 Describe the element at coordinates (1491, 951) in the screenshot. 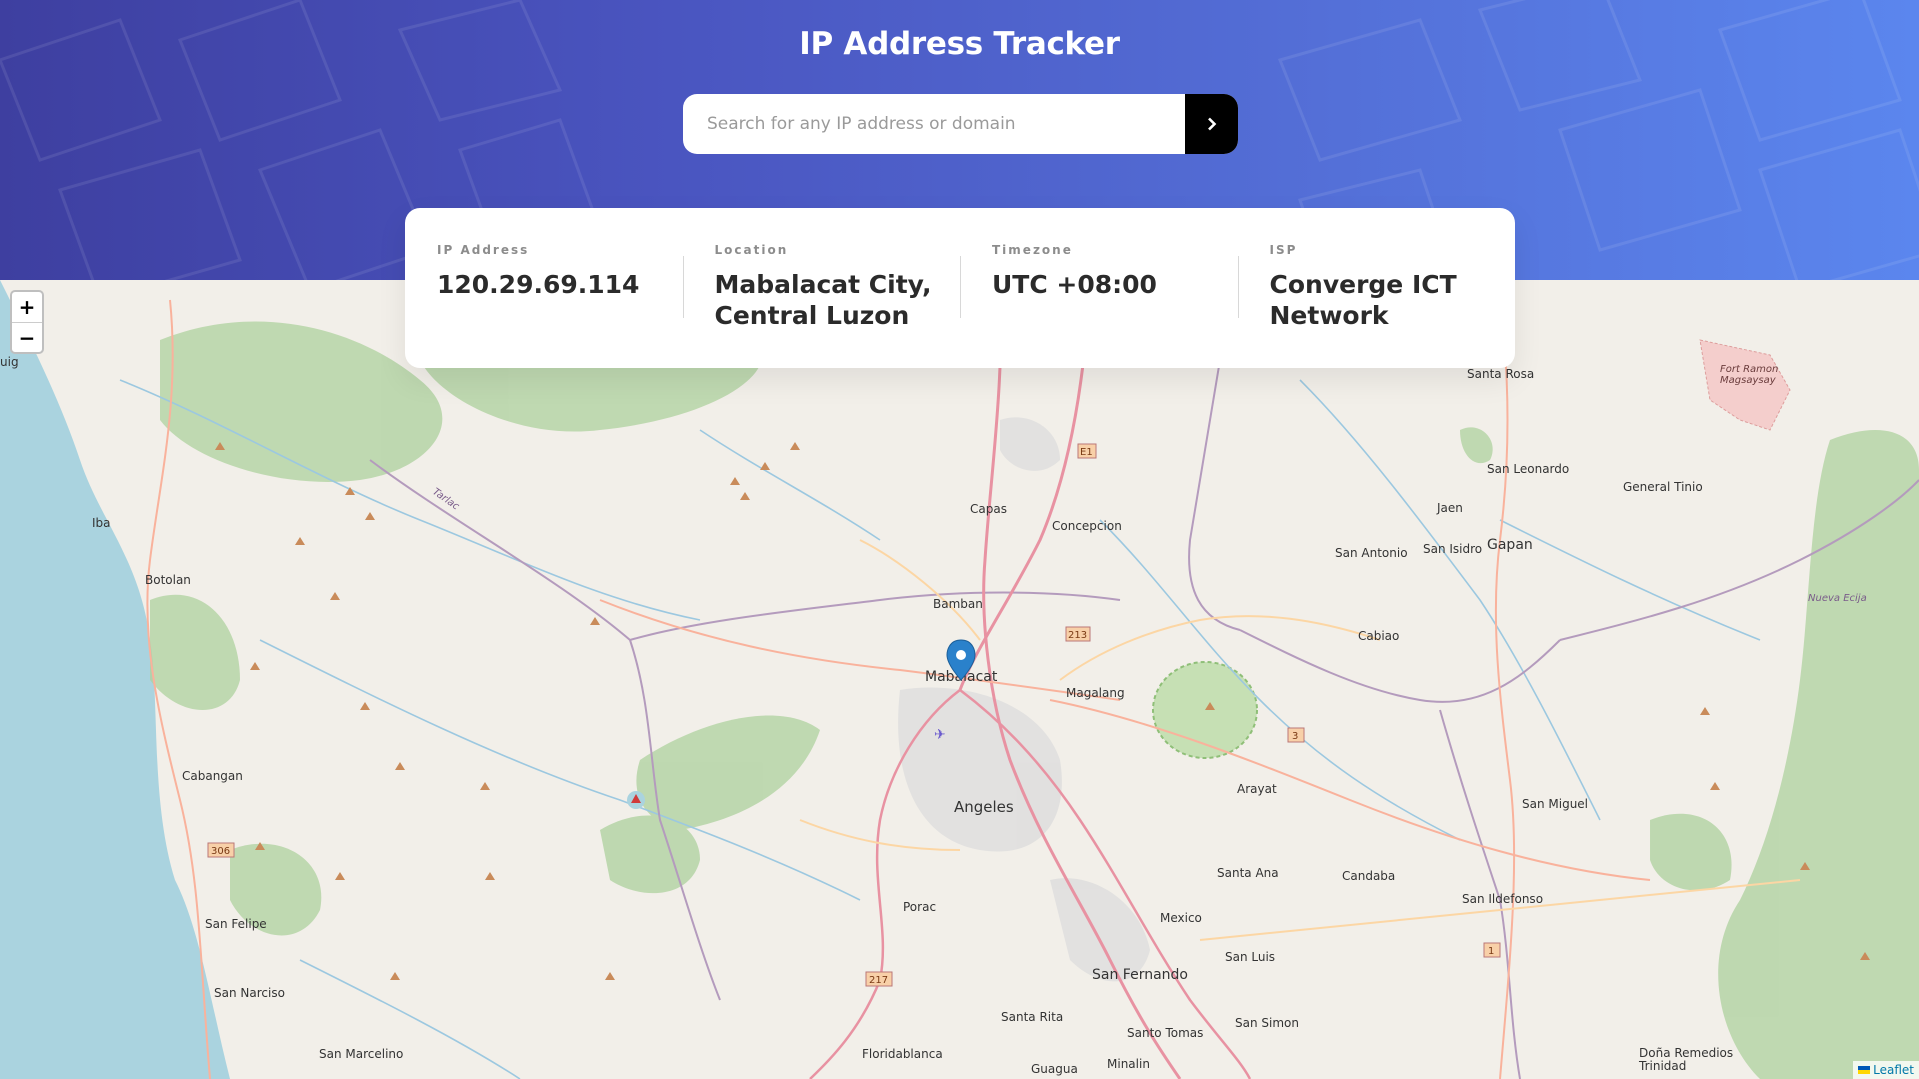

I see `shield-1: 1` at that location.